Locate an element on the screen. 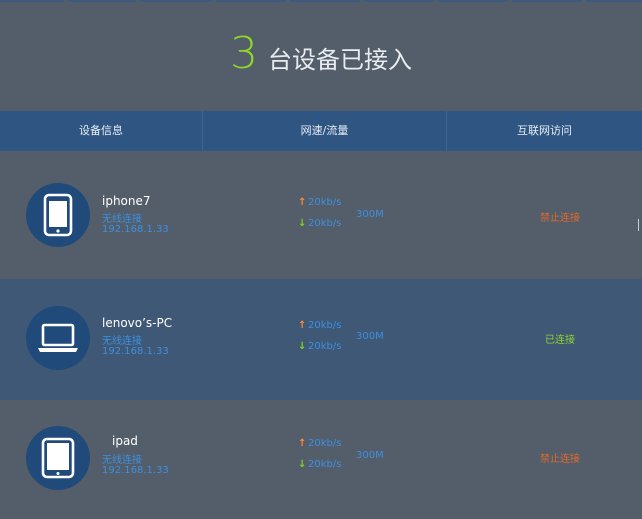 The image size is (642, 519). table-header: 设备信息 网速/流量 互联网访问 is located at coordinates (321, 131).